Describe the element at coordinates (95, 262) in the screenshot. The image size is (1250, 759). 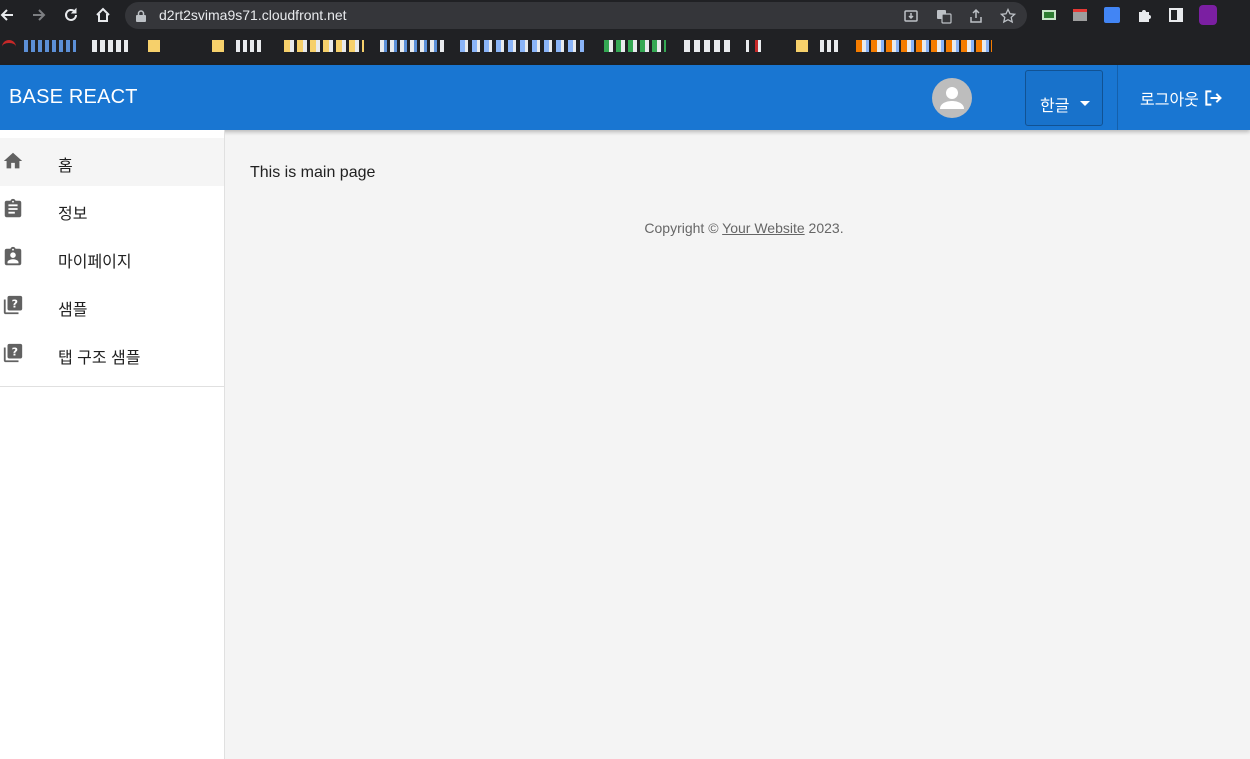
I see `sidebar-item-label: 마이페이지` at that location.